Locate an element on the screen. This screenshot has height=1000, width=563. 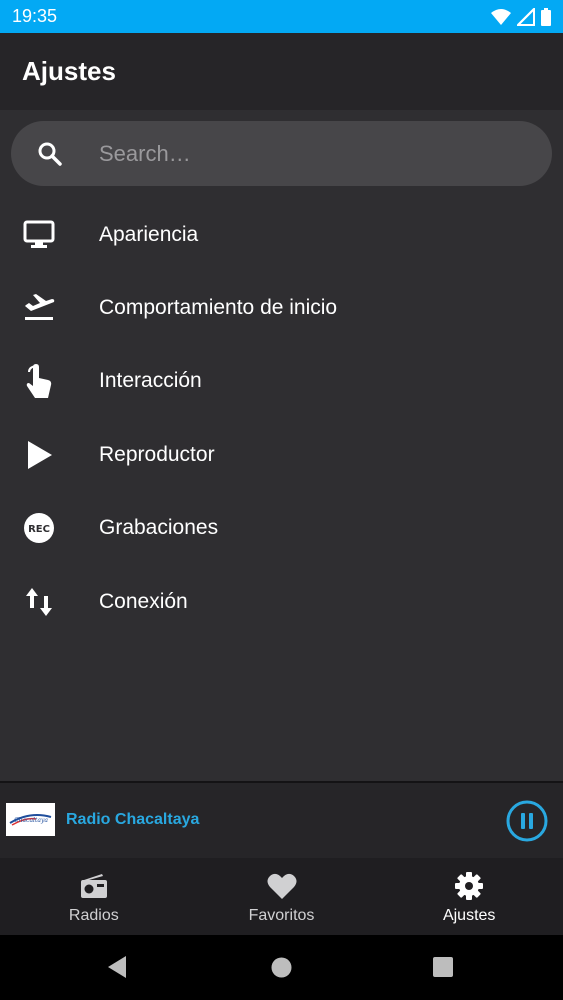
station-name: Radio Chacaltaya is located at coordinates (133, 819).